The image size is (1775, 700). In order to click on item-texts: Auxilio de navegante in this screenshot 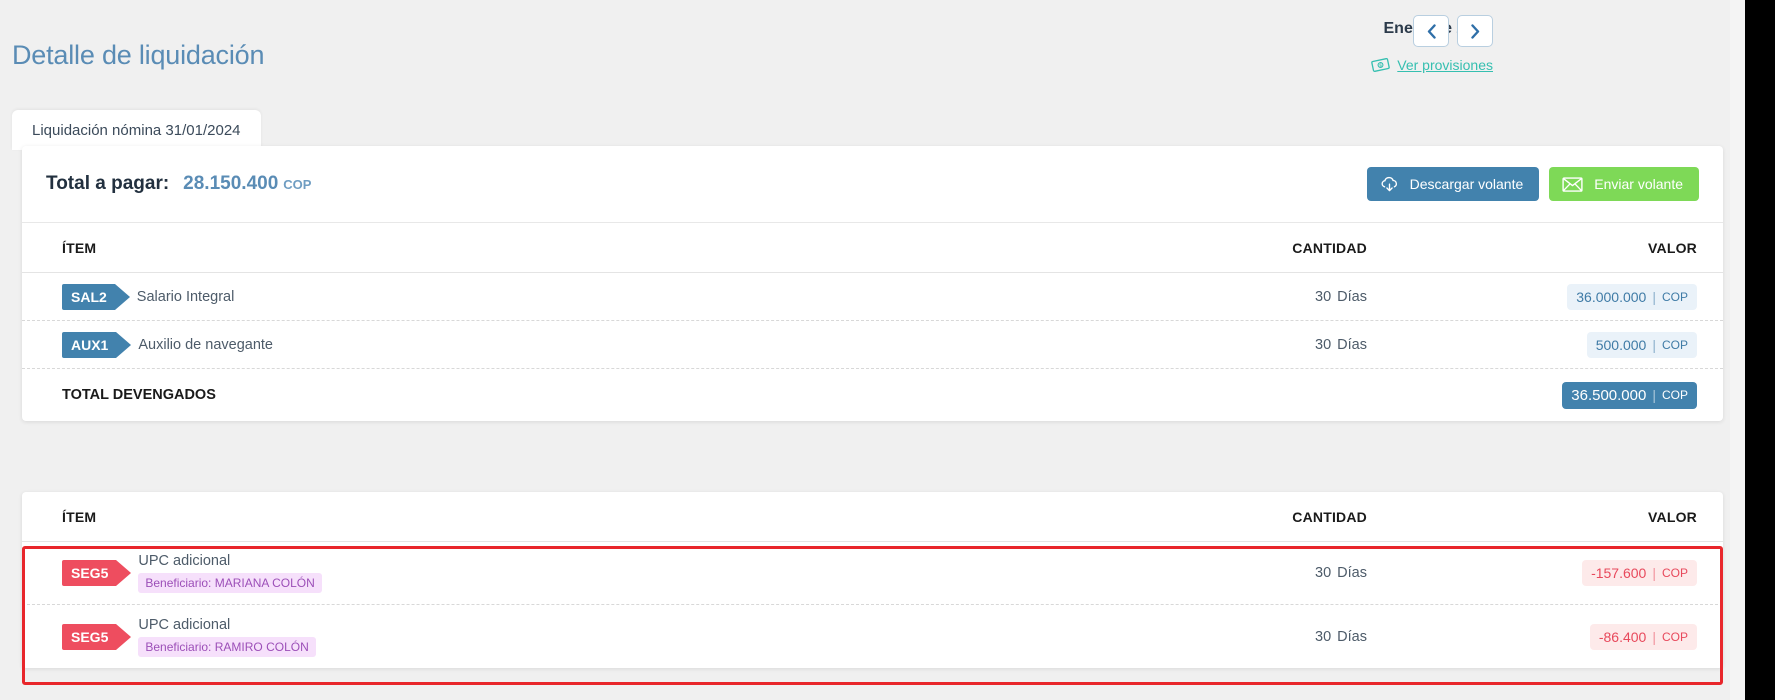, I will do `click(205, 345)`.